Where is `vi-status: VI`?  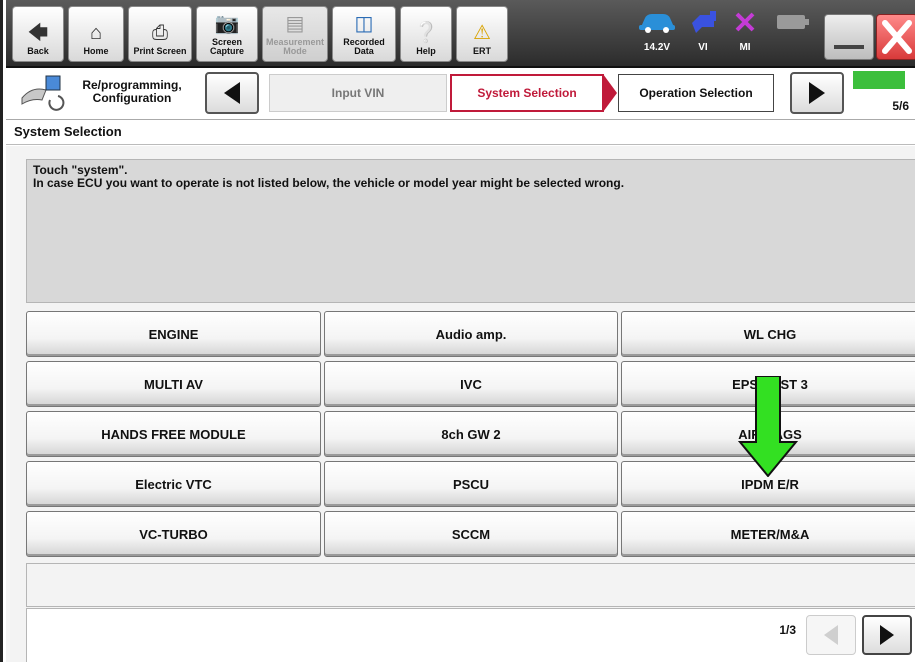 vi-status: VI is located at coordinates (703, 34).